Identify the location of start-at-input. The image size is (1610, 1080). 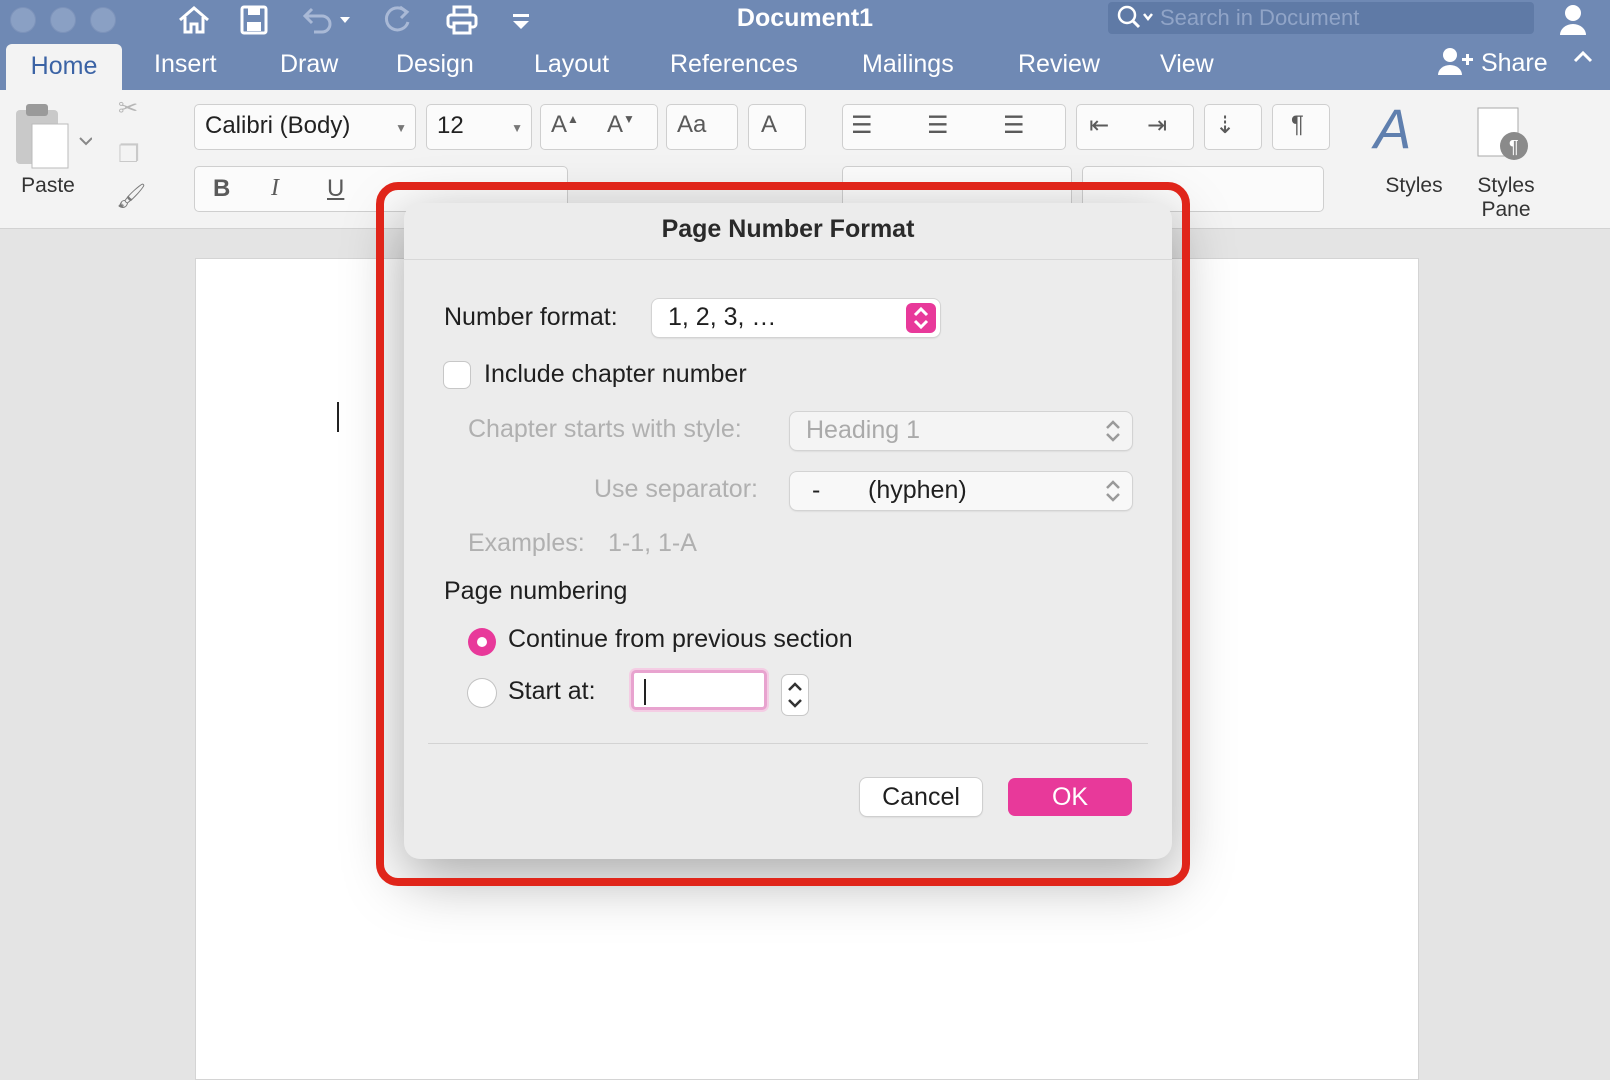
(699, 690).